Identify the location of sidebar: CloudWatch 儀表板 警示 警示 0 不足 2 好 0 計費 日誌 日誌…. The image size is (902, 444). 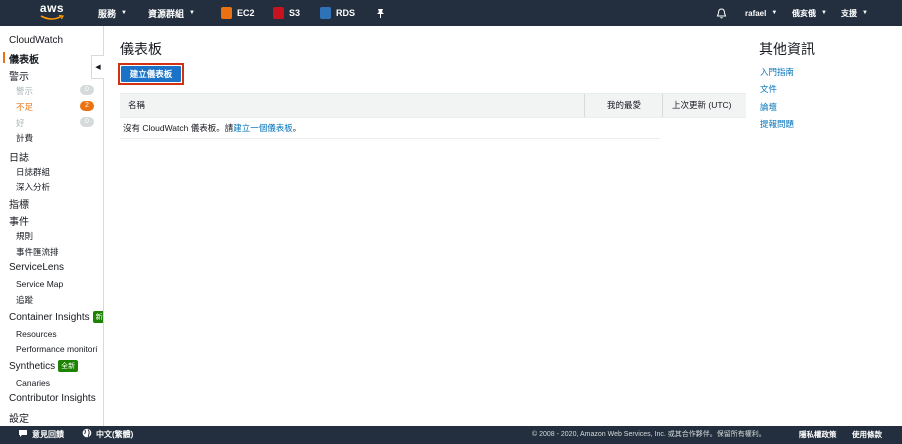
(52, 226).